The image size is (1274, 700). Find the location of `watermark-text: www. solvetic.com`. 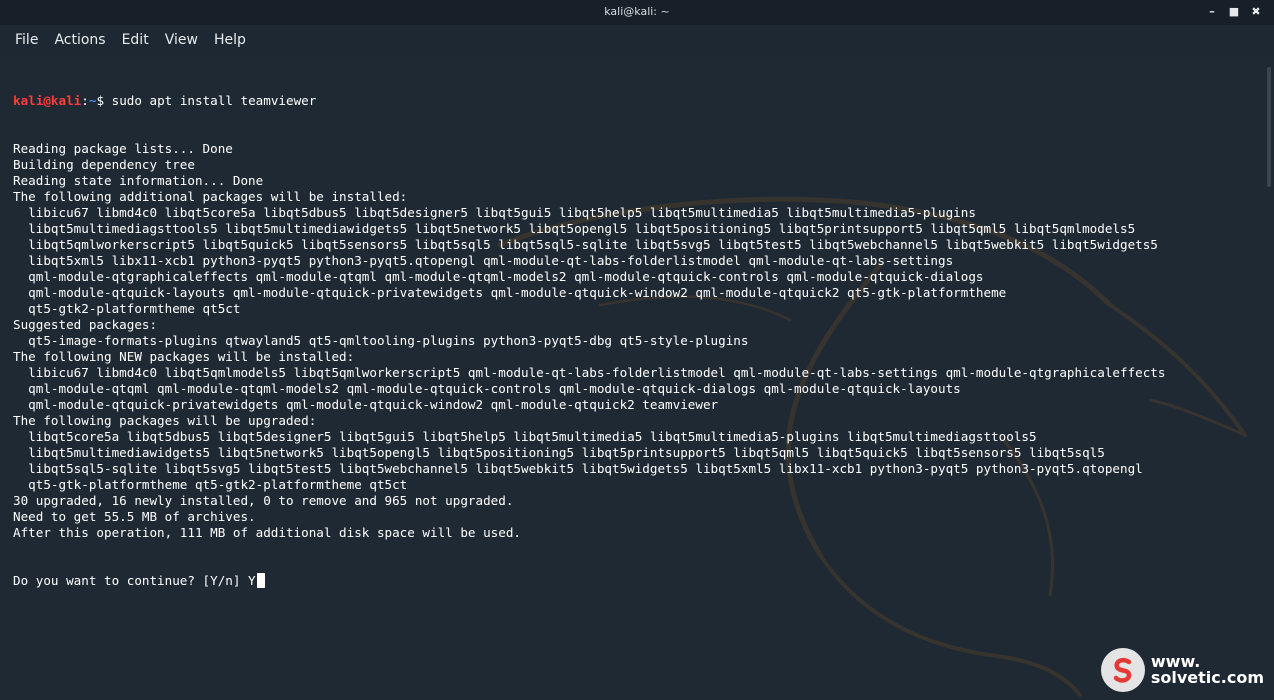

watermark-text: www. solvetic.com is located at coordinates (1207, 670).